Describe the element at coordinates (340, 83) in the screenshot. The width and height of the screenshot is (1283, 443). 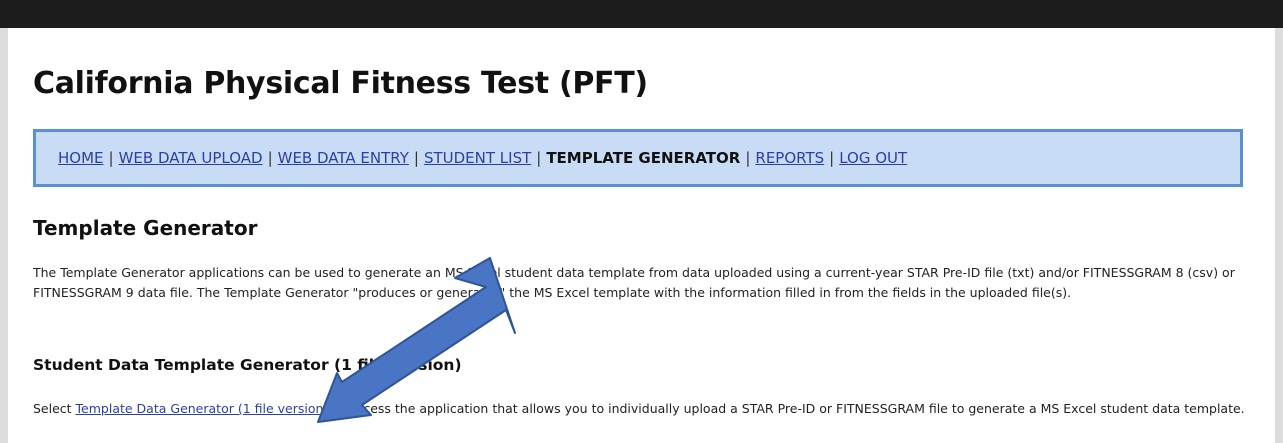
I see `page-title: California Physical Fitness Test (PFT)` at that location.